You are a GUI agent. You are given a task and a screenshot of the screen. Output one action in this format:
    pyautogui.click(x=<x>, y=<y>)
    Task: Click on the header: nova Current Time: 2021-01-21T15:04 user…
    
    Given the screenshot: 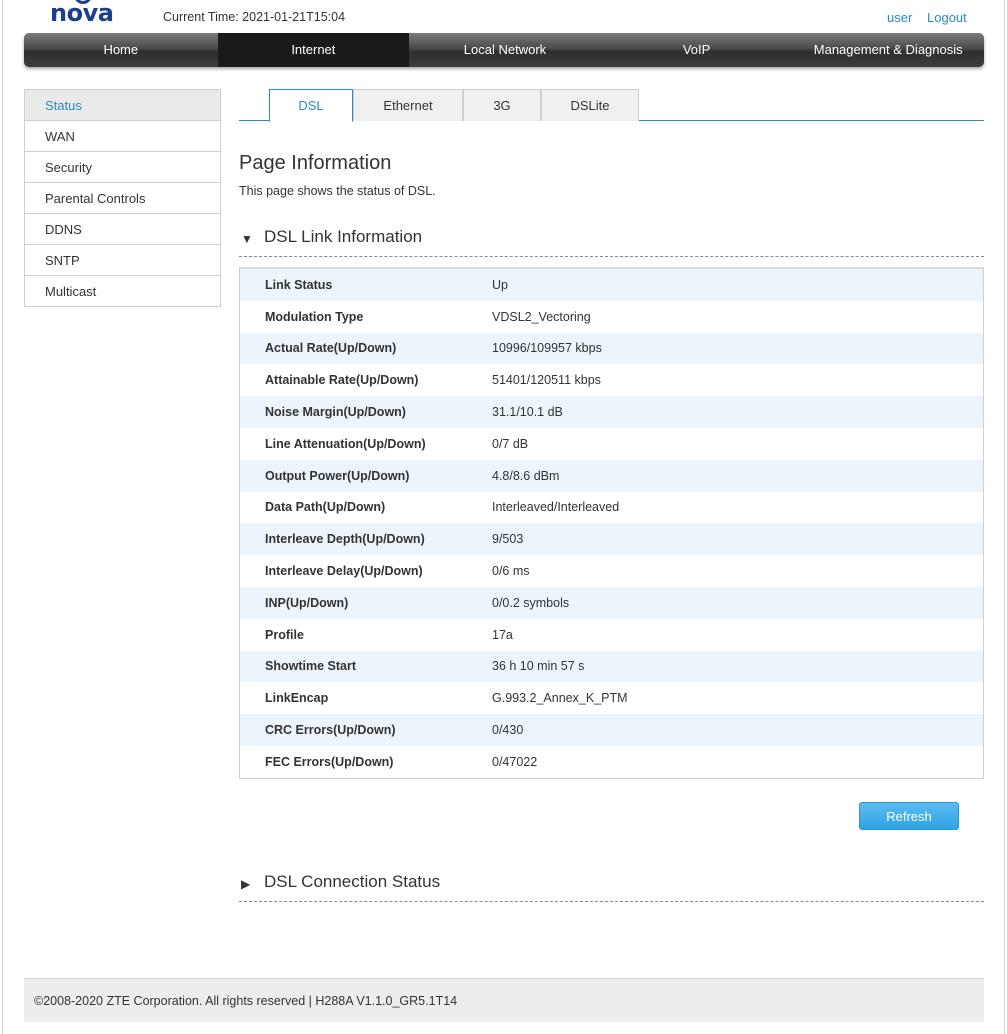 What is the action you would take?
    pyautogui.click(x=503, y=16)
    